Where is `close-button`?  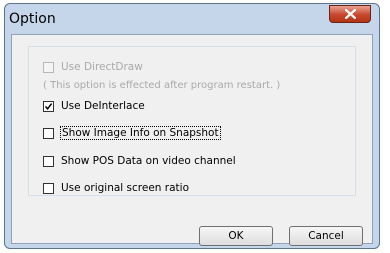
close-button is located at coordinates (350, 14).